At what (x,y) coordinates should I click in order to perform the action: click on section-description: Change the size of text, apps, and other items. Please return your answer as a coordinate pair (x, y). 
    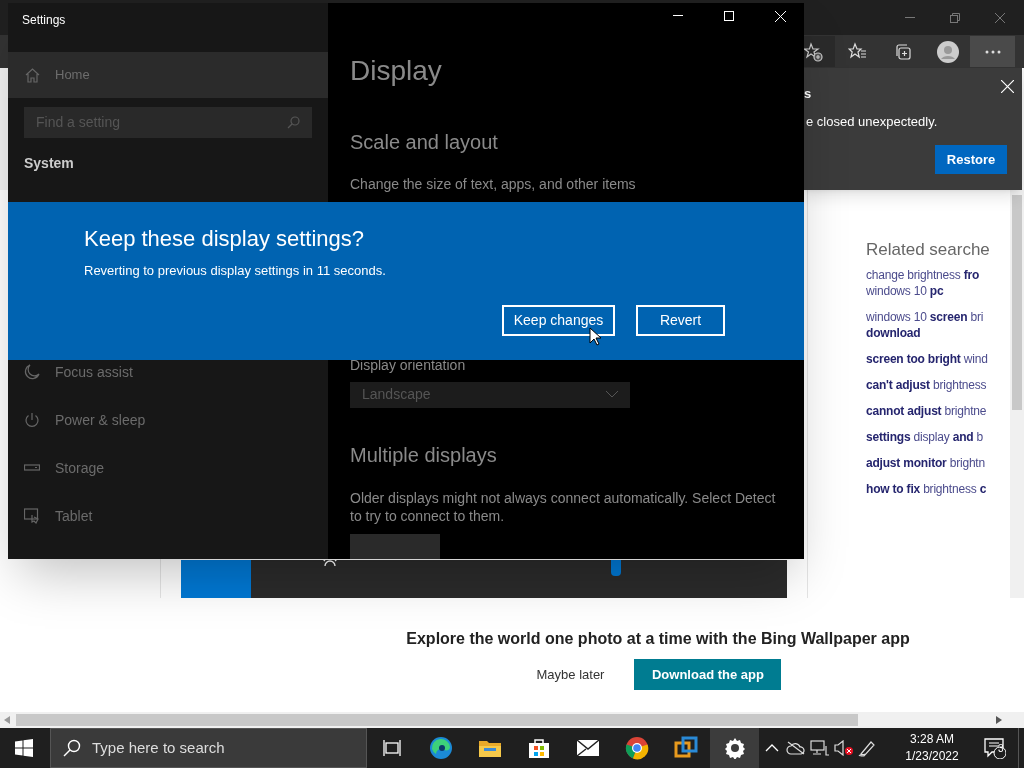
    Looking at the image, I should click on (493, 184).